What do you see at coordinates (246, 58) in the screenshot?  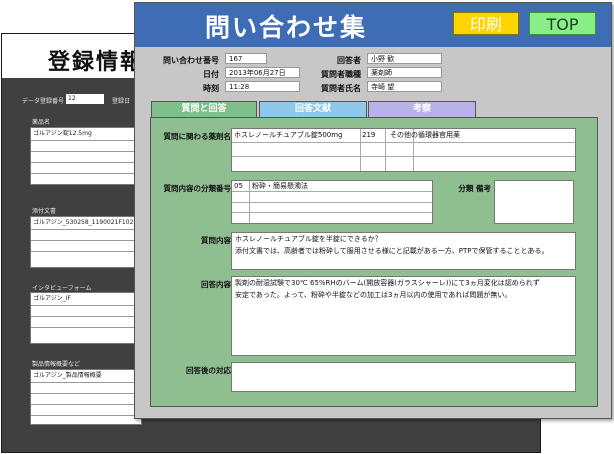 I see `inquiry-number-field: 167` at bounding box center [246, 58].